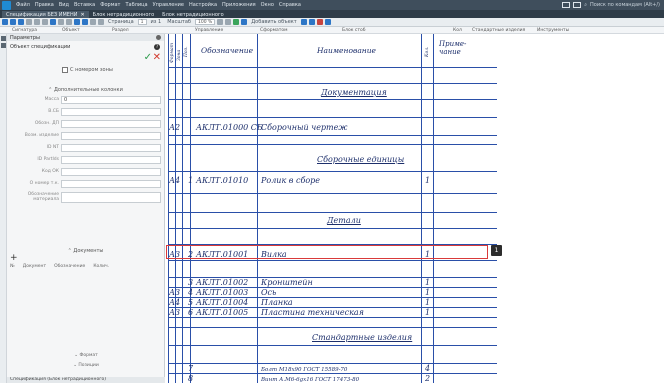 The image size is (664, 384). I want to click on menu-manage: Управление, so click(168, 5).